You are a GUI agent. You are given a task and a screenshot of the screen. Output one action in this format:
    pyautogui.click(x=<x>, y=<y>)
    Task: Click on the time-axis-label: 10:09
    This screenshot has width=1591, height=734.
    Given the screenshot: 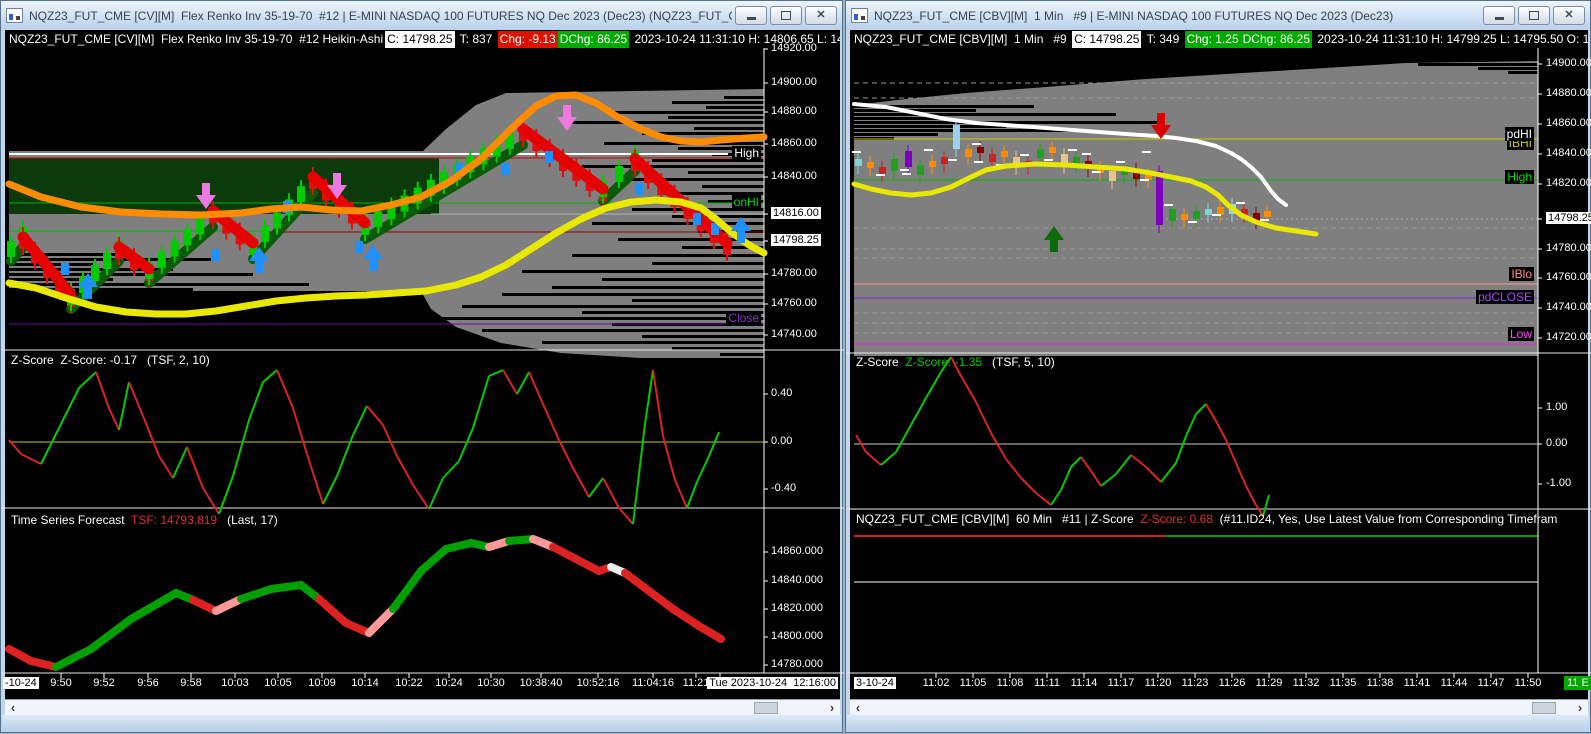 What is the action you would take?
    pyautogui.click(x=322, y=683)
    